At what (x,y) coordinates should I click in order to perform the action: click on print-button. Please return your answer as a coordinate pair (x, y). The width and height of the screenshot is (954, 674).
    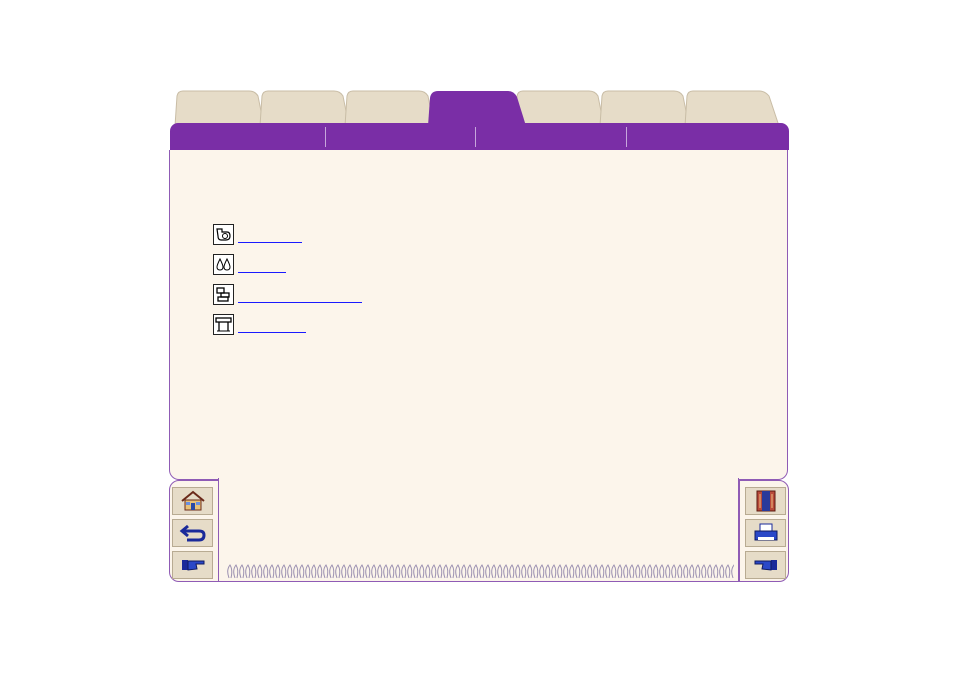
    Looking at the image, I should click on (765, 533).